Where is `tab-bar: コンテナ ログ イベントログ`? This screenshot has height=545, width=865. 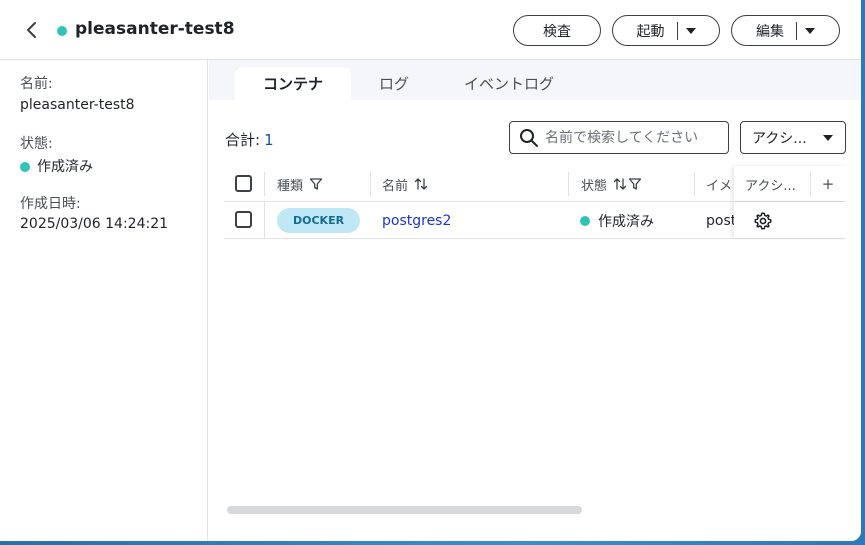 tab-bar: コンテナ ログ イベントログ is located at coordinates (535, 80).